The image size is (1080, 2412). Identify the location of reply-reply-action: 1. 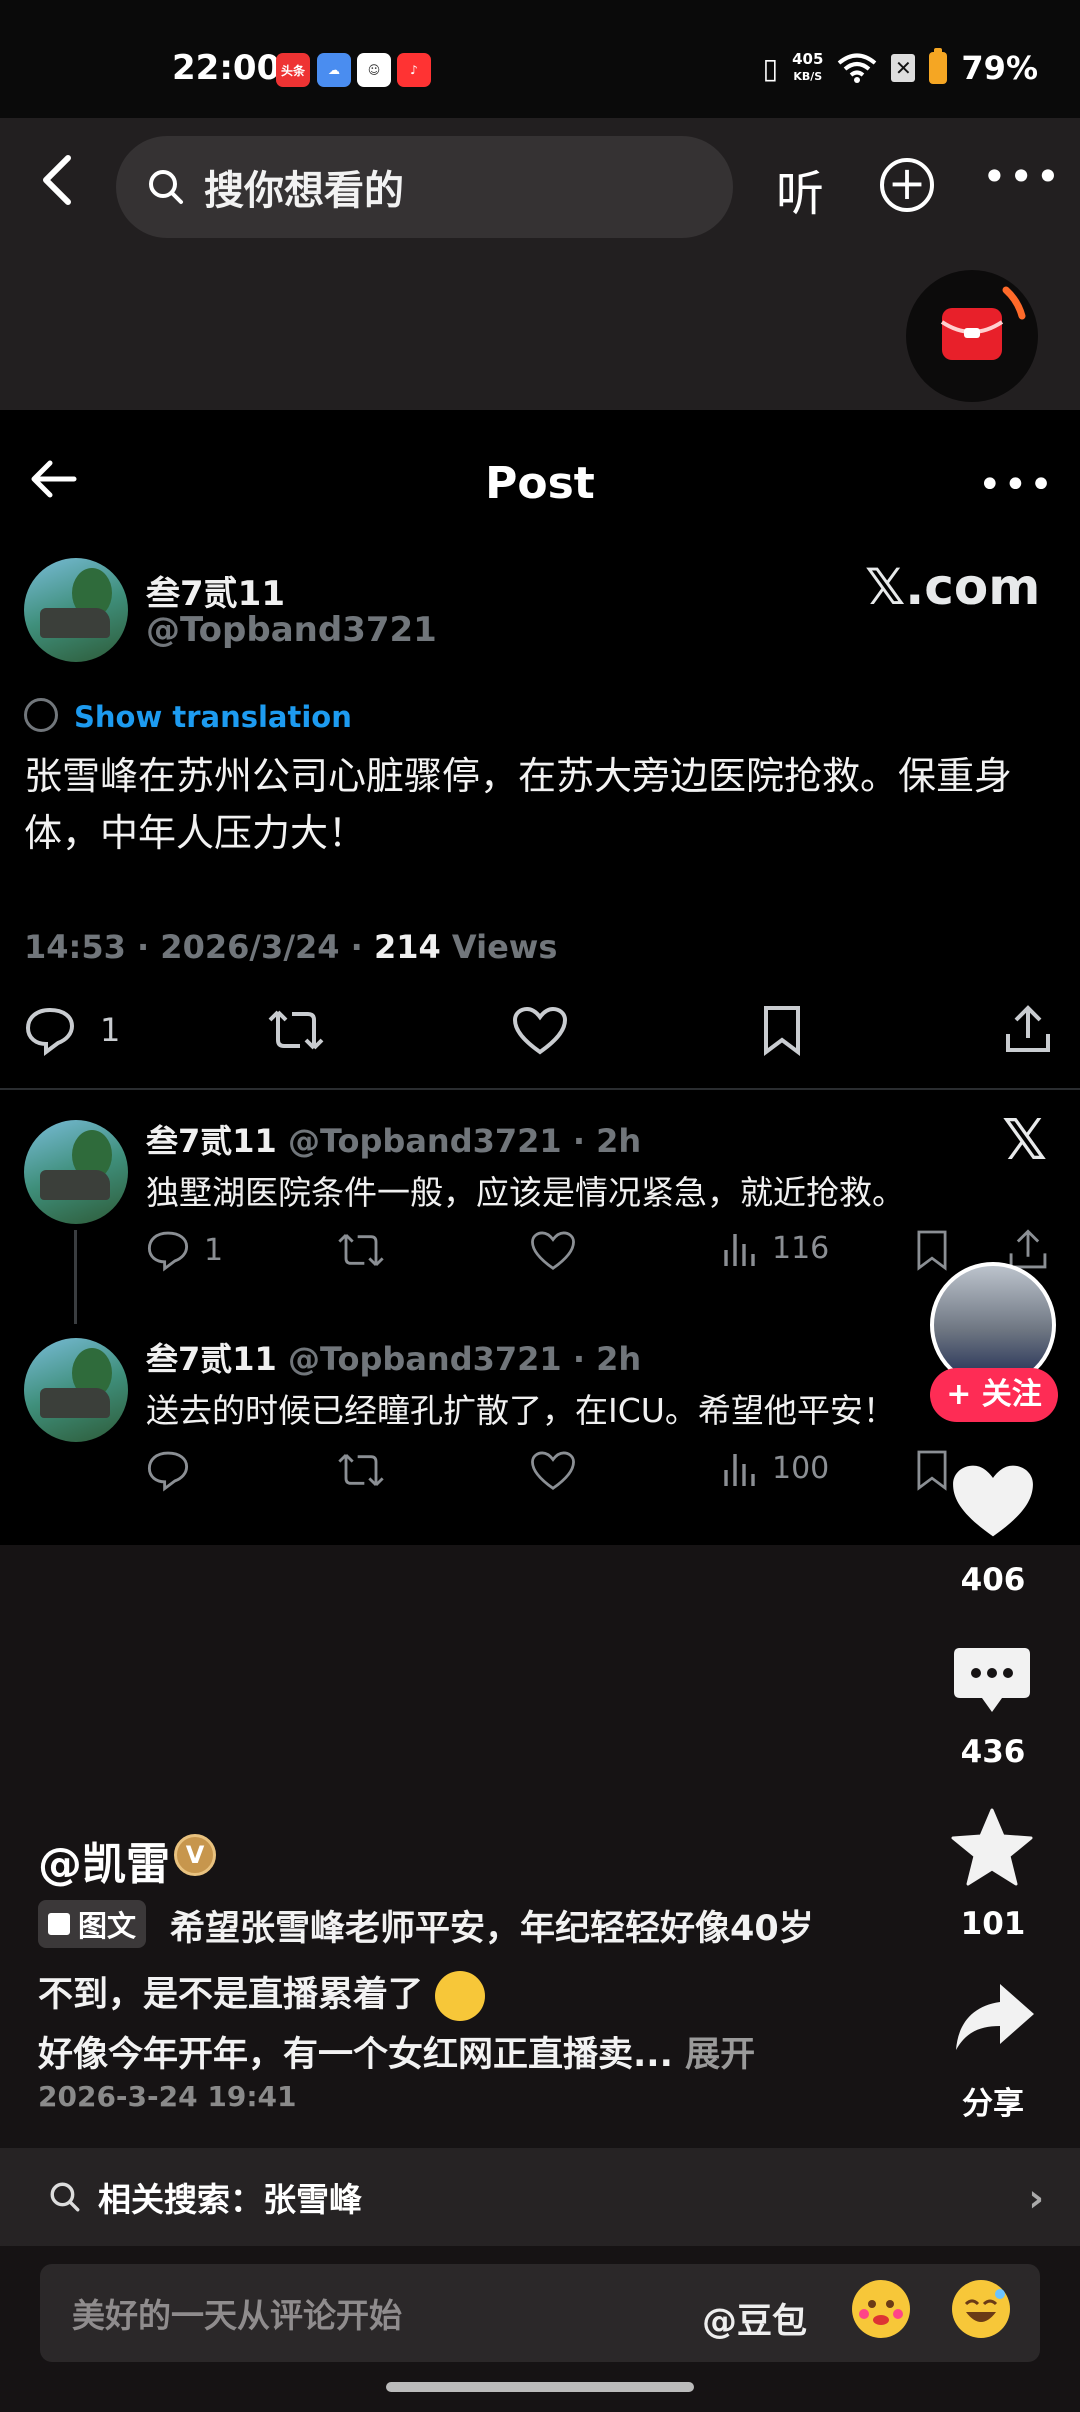
(184, 1250).